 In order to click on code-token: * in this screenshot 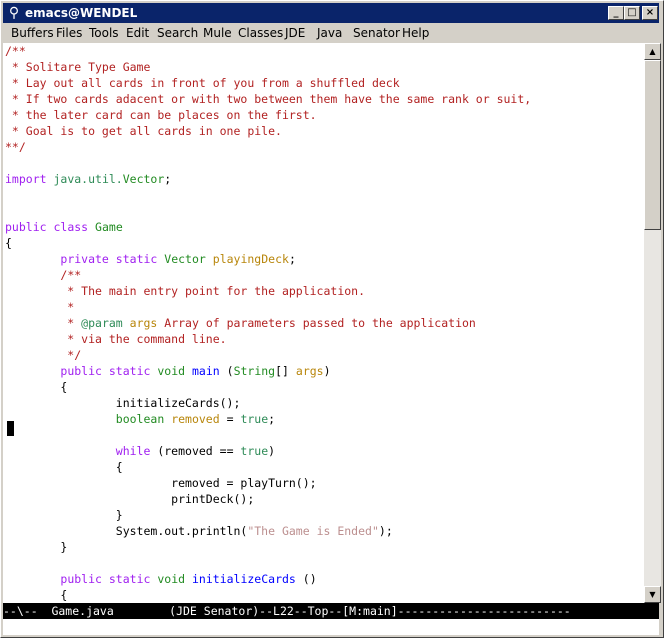, I will do `click(40, 307)`.